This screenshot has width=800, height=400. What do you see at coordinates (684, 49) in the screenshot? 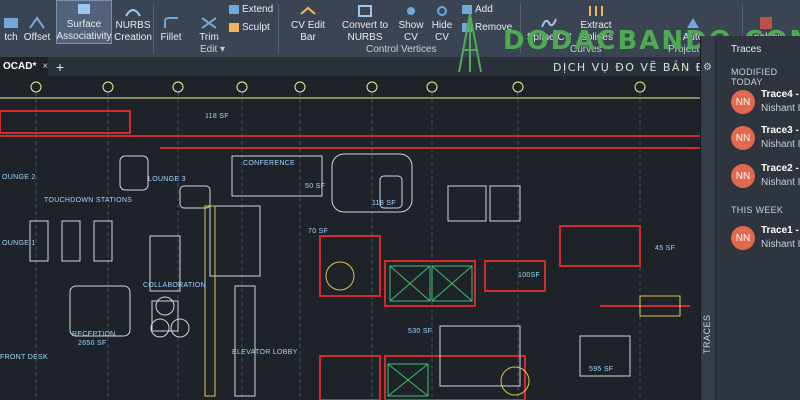
I see `project-panel-title: Project` at bounding box center [684, 49].